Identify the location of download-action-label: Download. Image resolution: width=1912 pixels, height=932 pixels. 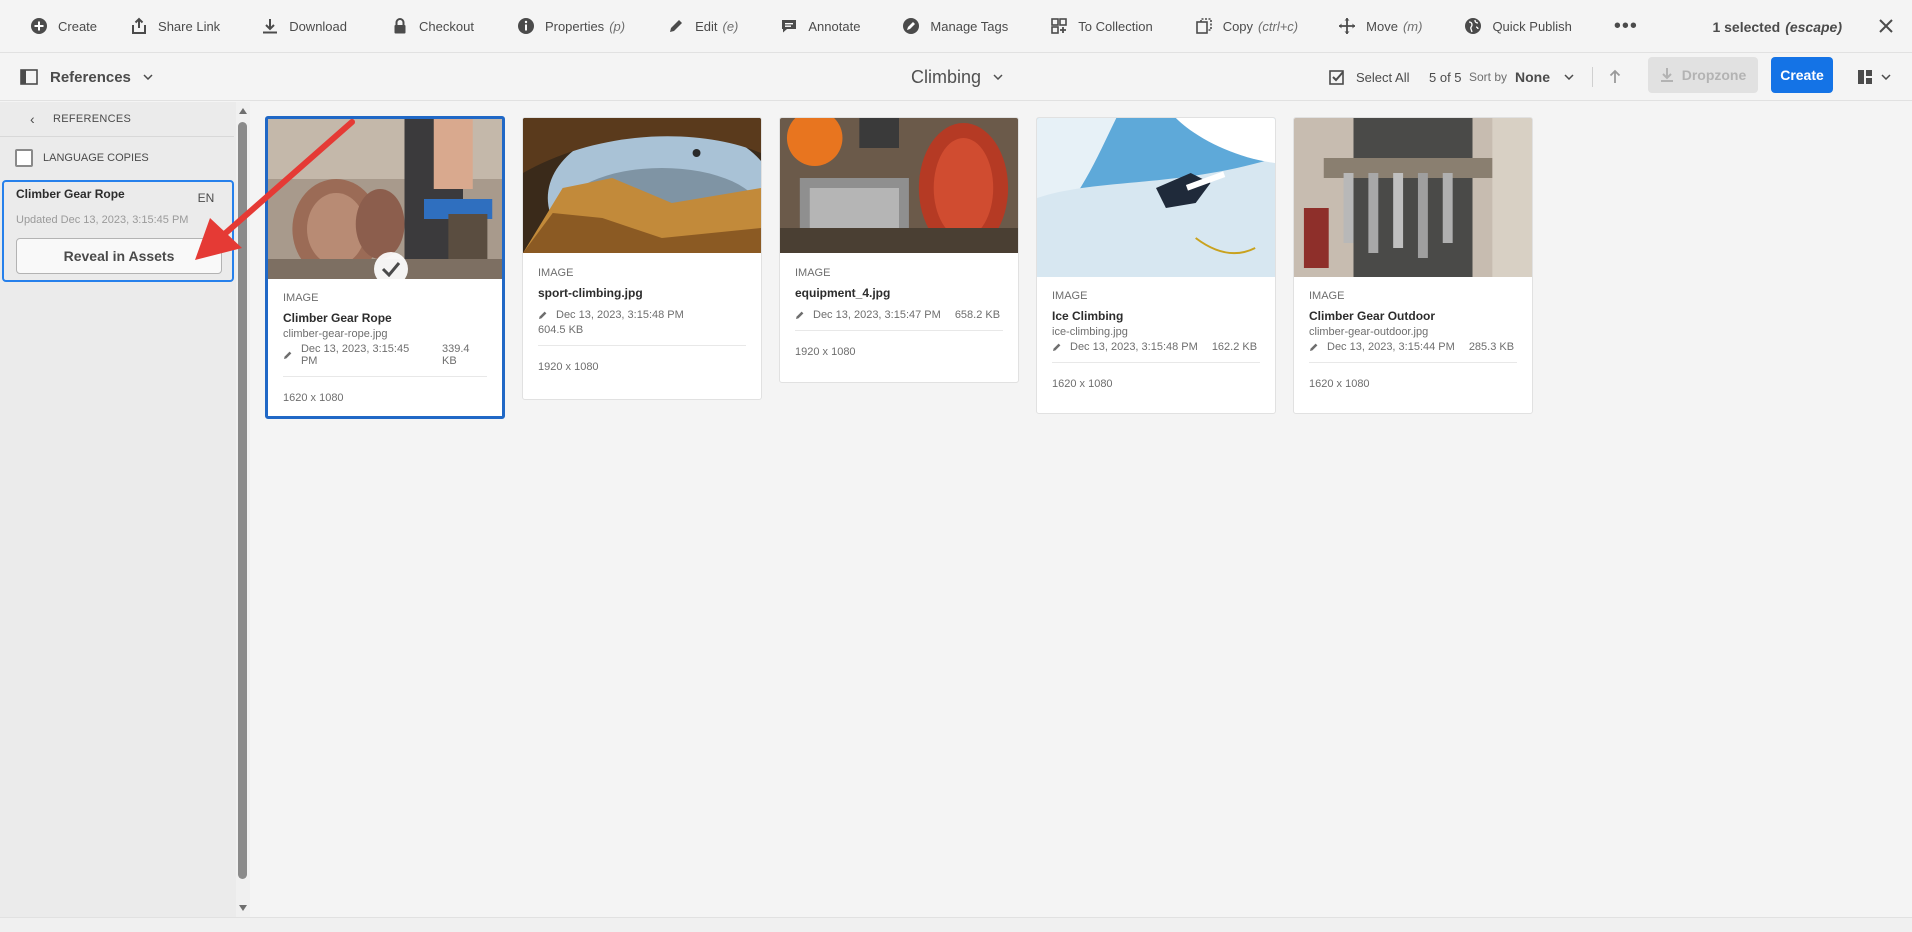
(318, 26).